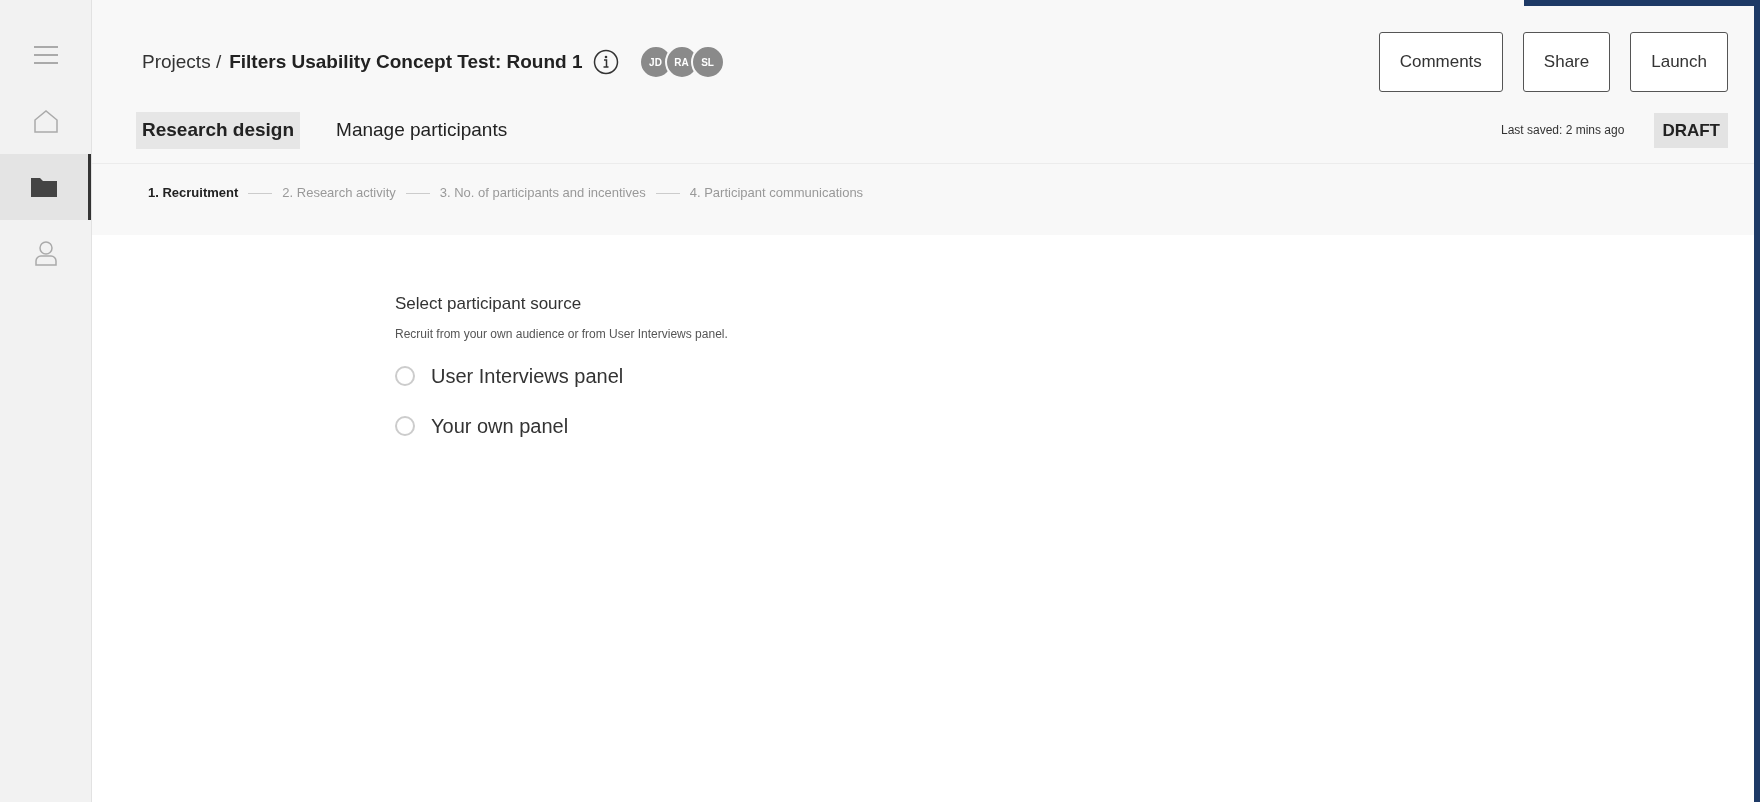 The height and width of the screenshot is (802, 1760). I want to click on project-title: Filters Usability Concept Test: Round 1, so click(406, 61).